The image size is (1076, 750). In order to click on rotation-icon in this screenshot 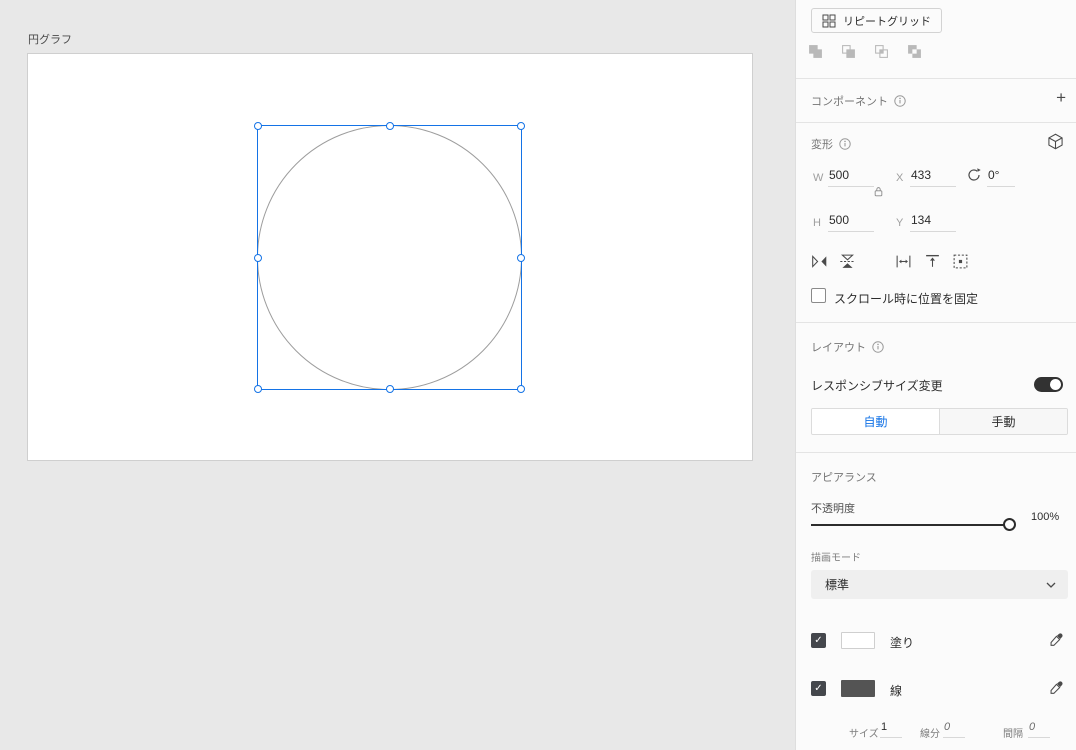, I will do `click(974, 175)`.